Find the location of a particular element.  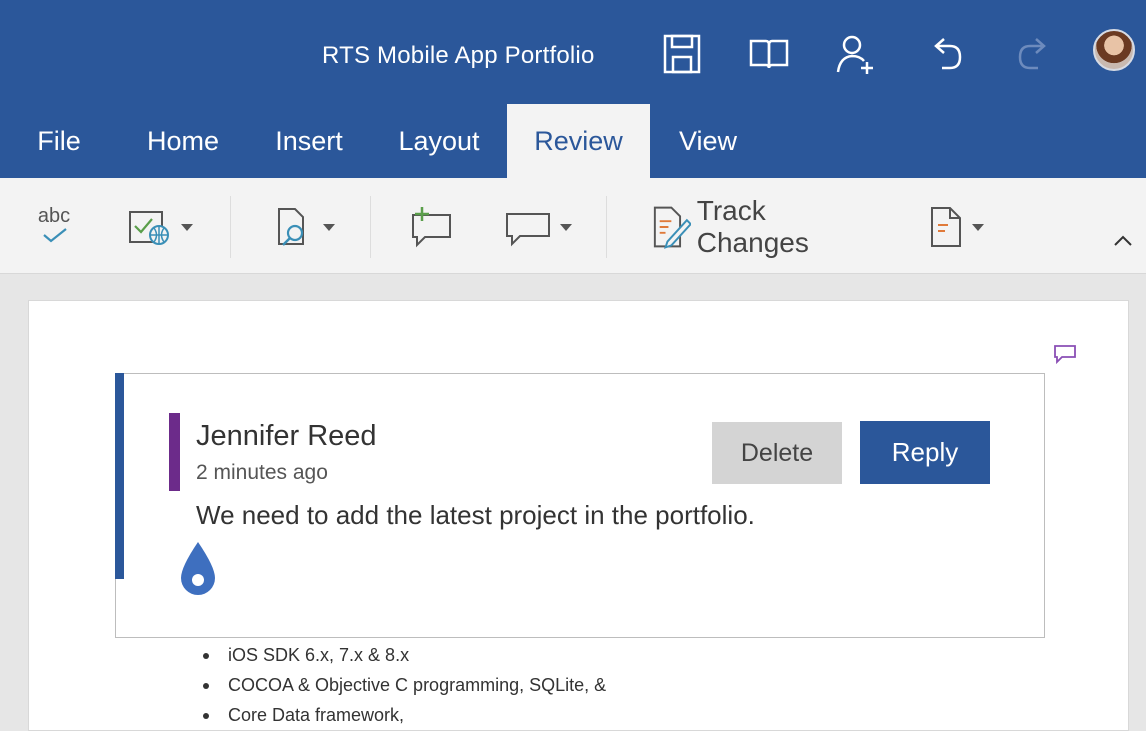

reply-button: Reply is located at coordinates (925, 452).